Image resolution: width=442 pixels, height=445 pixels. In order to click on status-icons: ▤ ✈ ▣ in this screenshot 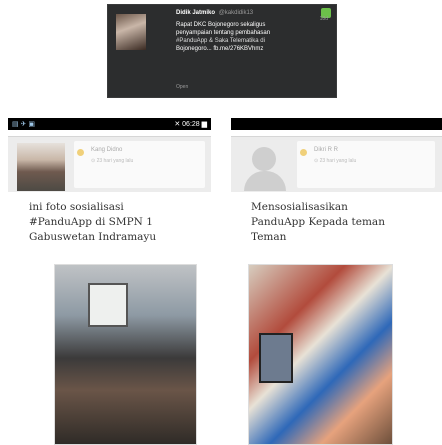, I will do `click(23, 124)`.